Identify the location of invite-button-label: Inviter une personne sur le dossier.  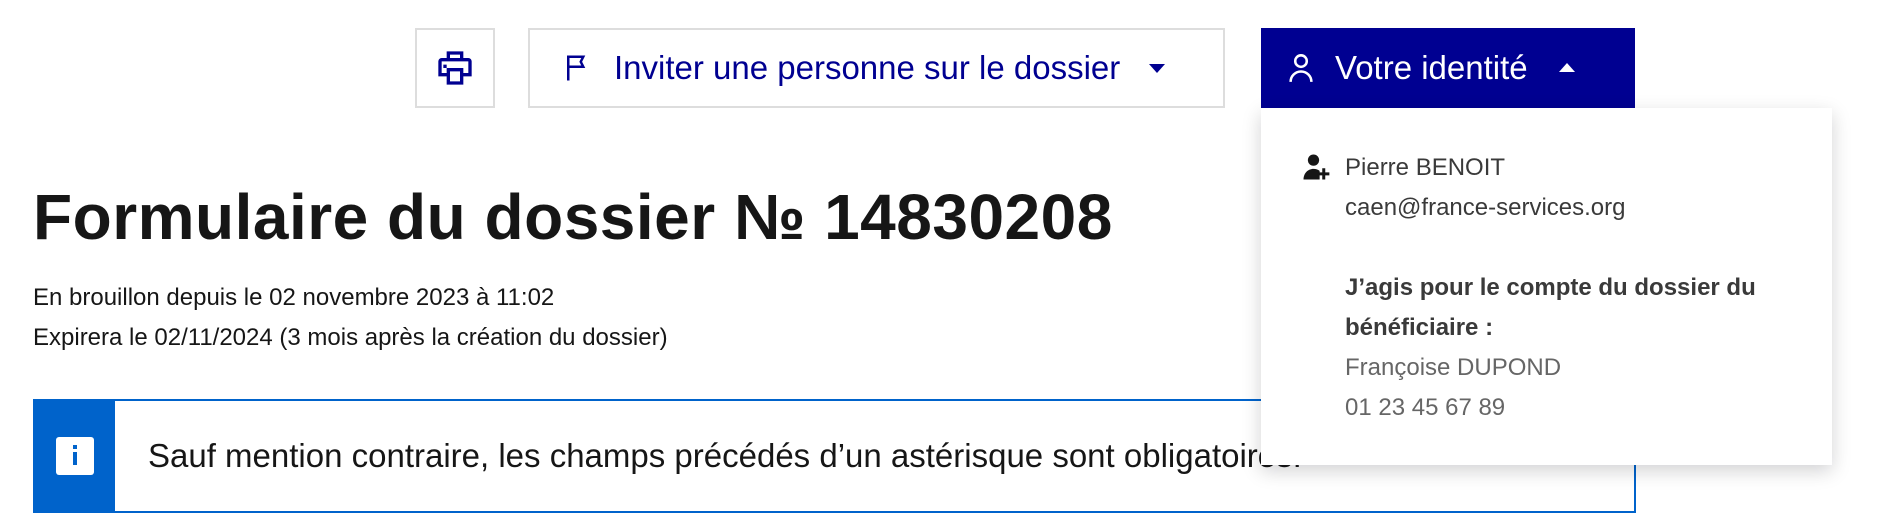
(867, 67).